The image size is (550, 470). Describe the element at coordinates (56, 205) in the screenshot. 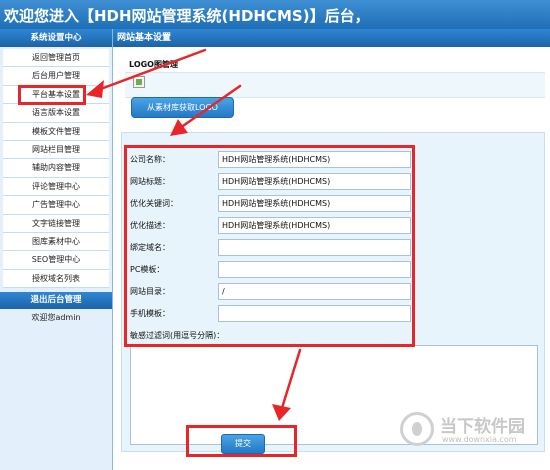

I see `sidebar-item-ads: 广告管理中心` at that location.